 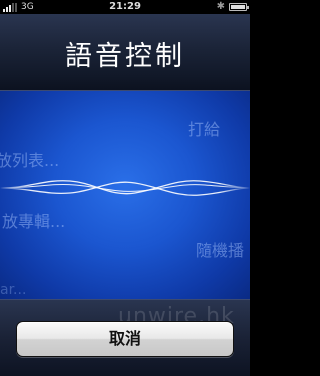 I want to click on cancel-button: 取消, so click(x=125, y=339).